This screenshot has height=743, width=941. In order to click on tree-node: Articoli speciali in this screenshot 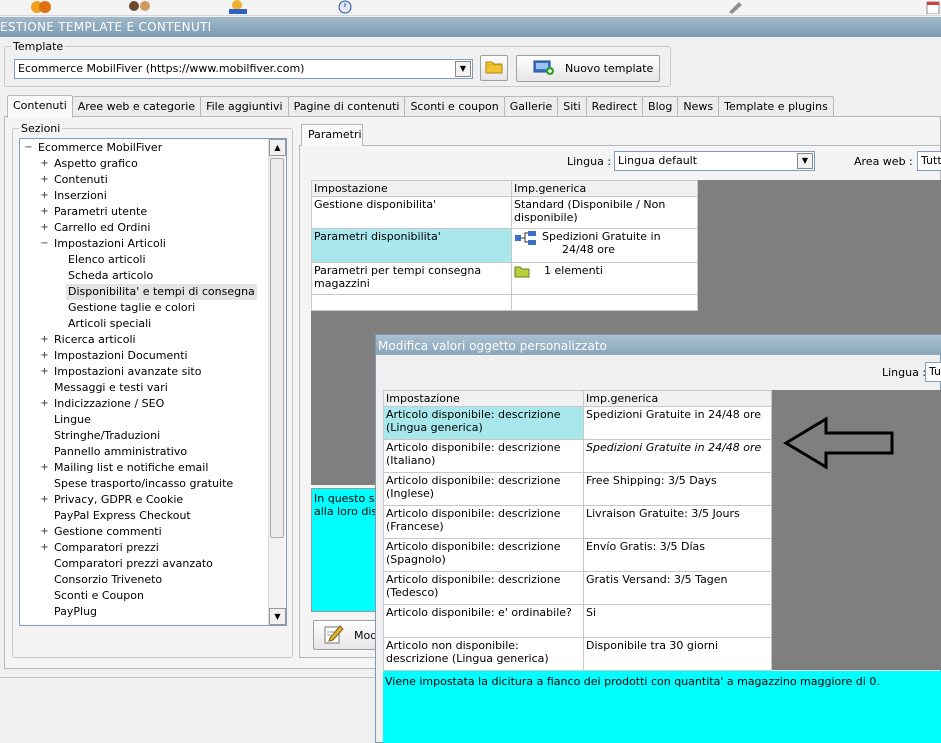, I will do `click(109, 324)`.